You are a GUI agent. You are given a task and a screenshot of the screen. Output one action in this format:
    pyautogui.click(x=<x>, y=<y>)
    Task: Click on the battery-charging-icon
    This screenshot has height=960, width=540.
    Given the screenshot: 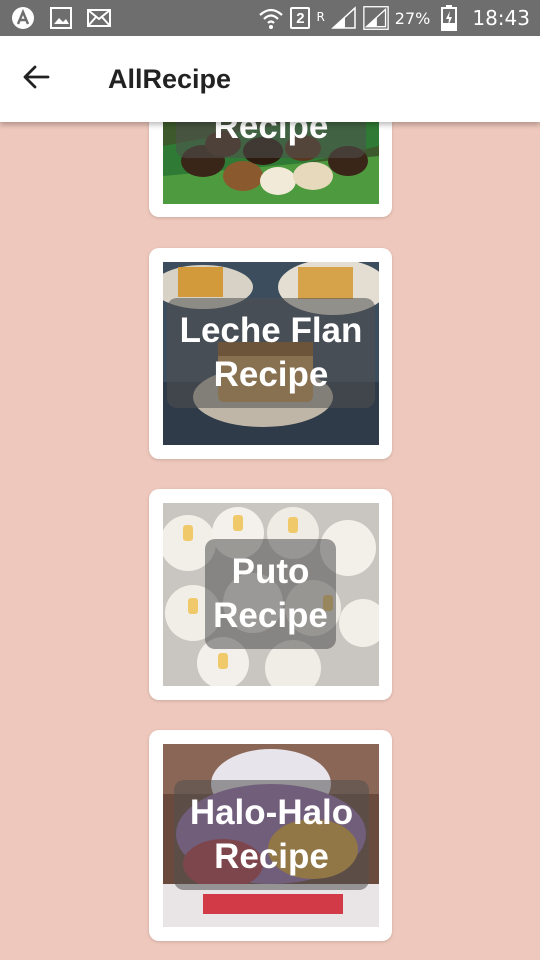 What is the action you would take?
    pyautogui.click(x=449, y=18)
    